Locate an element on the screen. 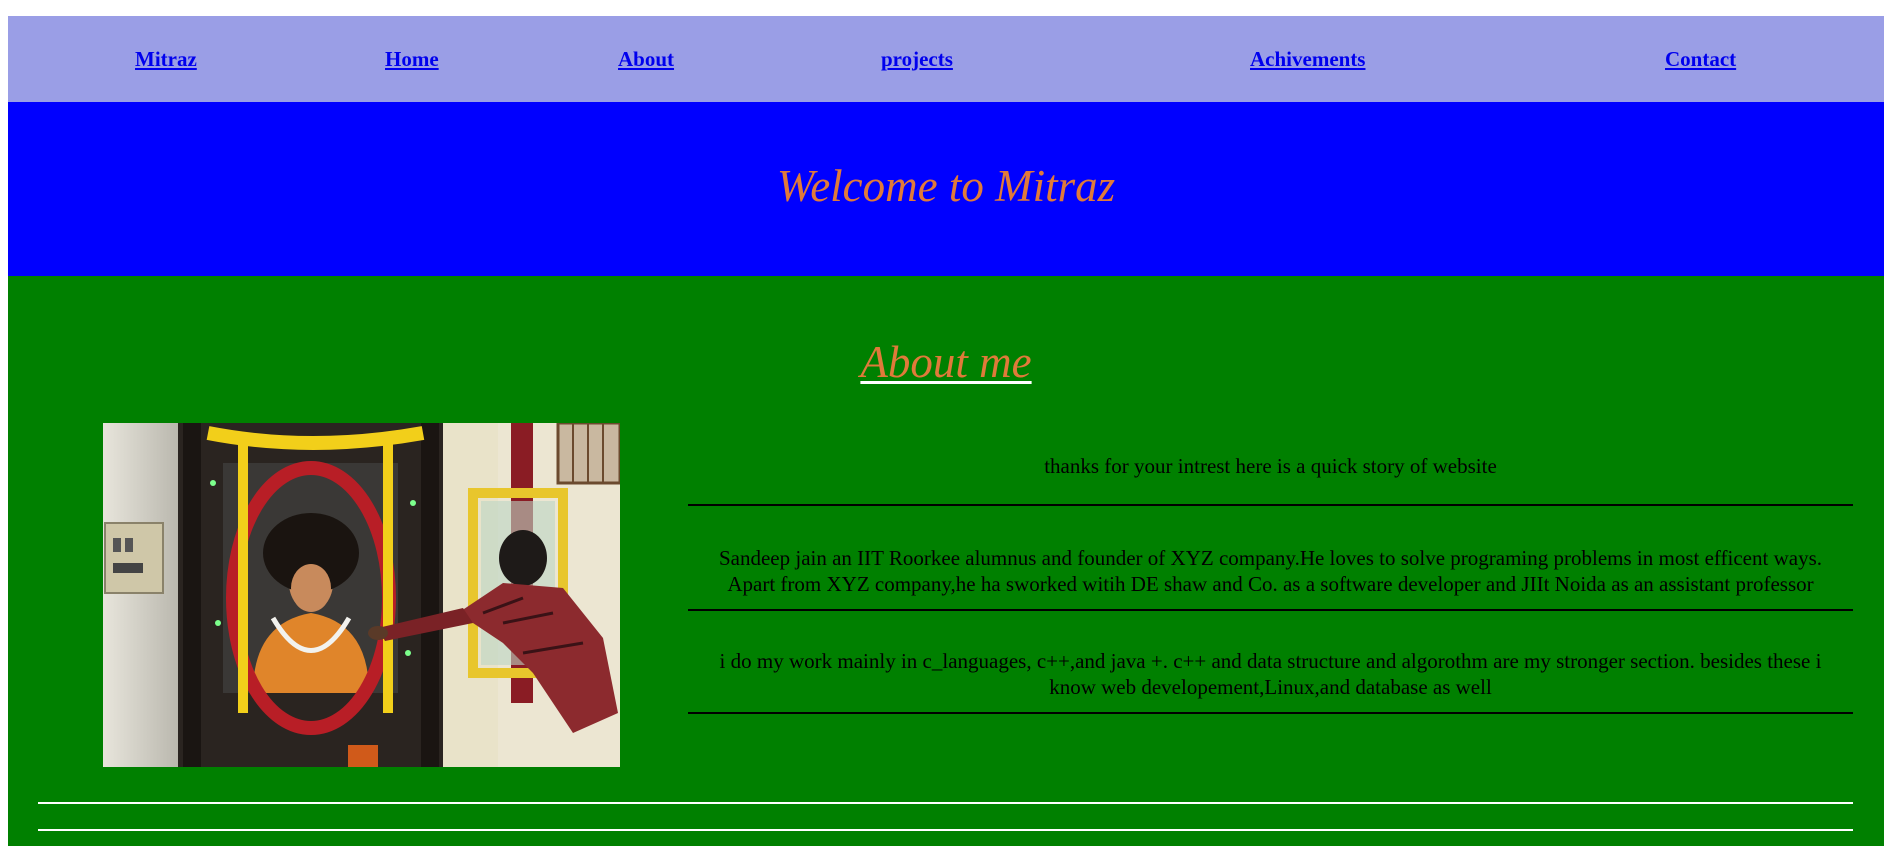  about-photo-illustration is located at coordinates (361, 595).